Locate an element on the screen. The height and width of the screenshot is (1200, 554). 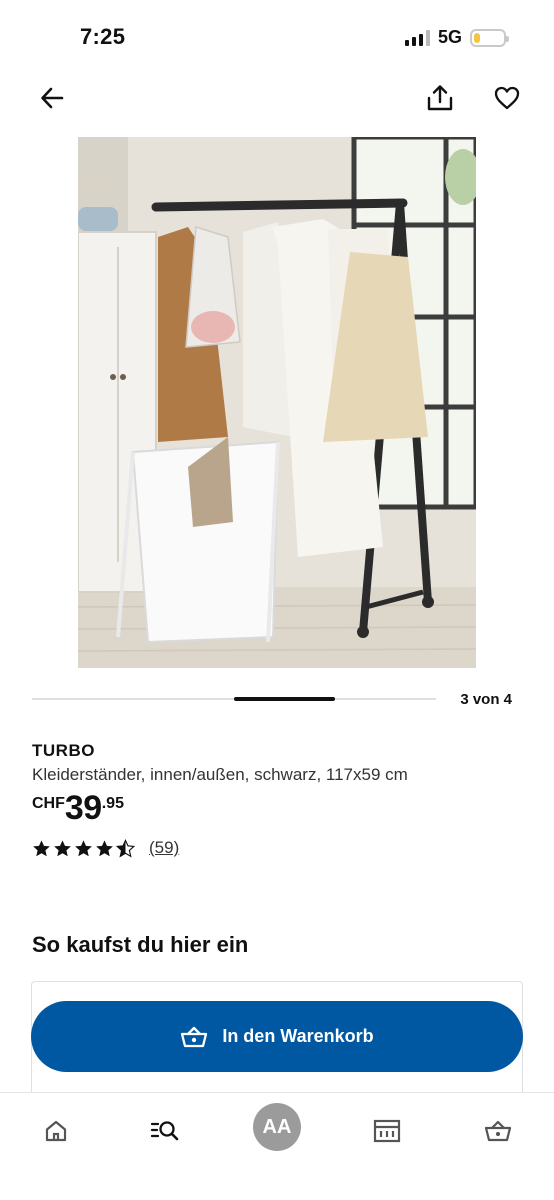
bottom-tab-bar: AA is located at coordinates (277, 1146).